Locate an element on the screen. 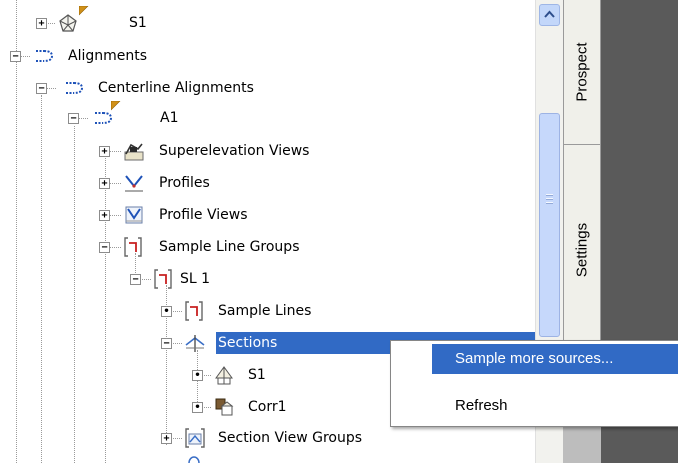 This screenshot has width=678, height=463. tree-item-s1-section: S1 is located at coordinates (257, 375).